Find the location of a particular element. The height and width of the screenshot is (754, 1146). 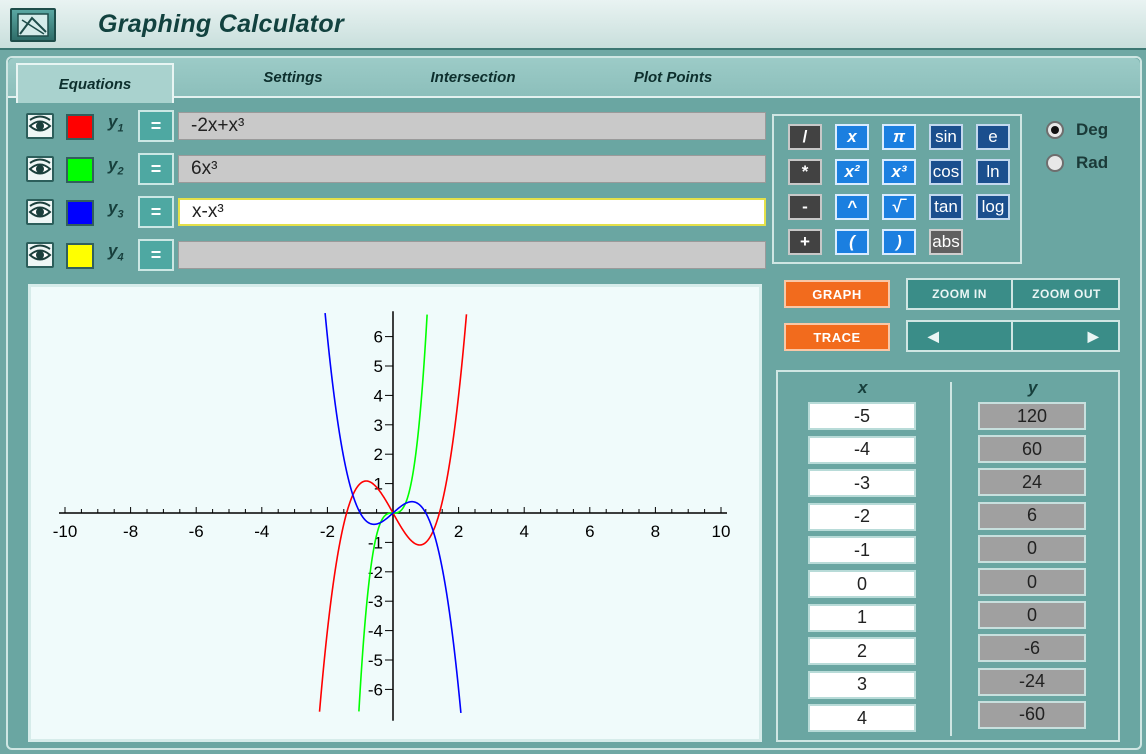

x-value-cell: -3 is located at coordinates (862, 483).